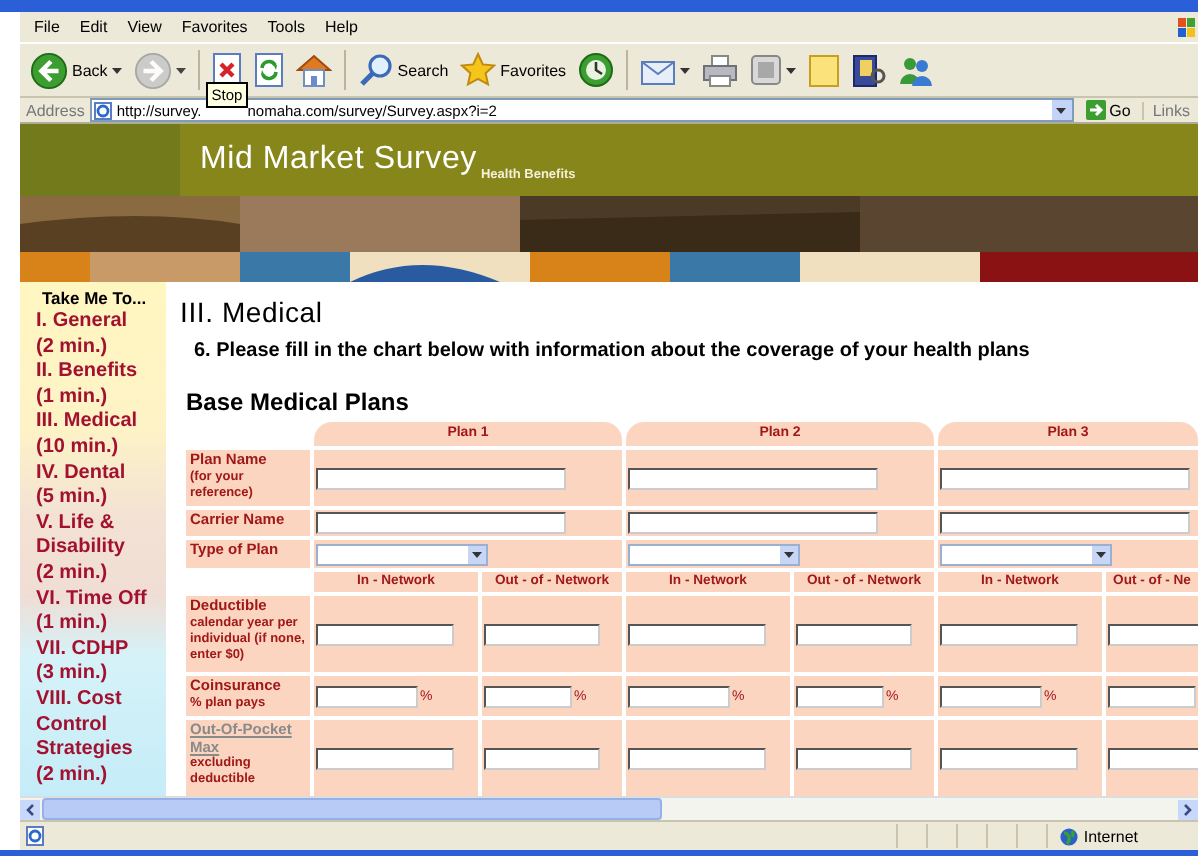 Image resolution: width=1198 pixels, height=856 pixels. What do you see at coordinates (47, 27) in the screenshot?
I see `menu-item: File` at bounding box center [47, 27].